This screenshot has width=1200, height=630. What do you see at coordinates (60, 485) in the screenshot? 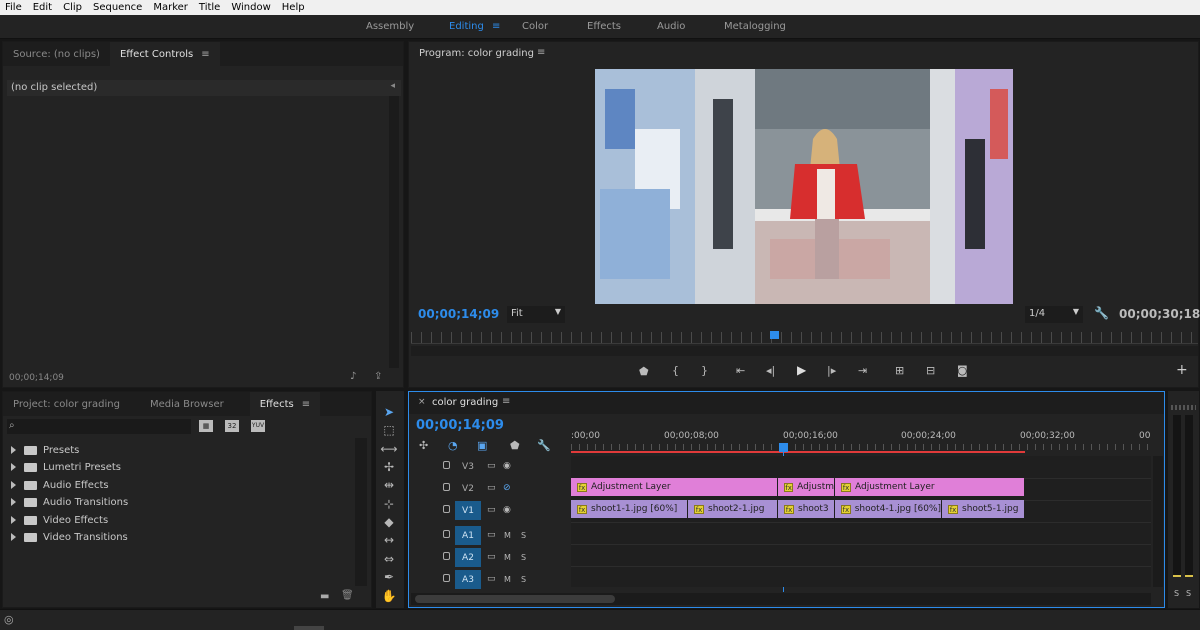
I see `effects-folder-audio-effects: Audio Effects` at bounding box center [60, 485].